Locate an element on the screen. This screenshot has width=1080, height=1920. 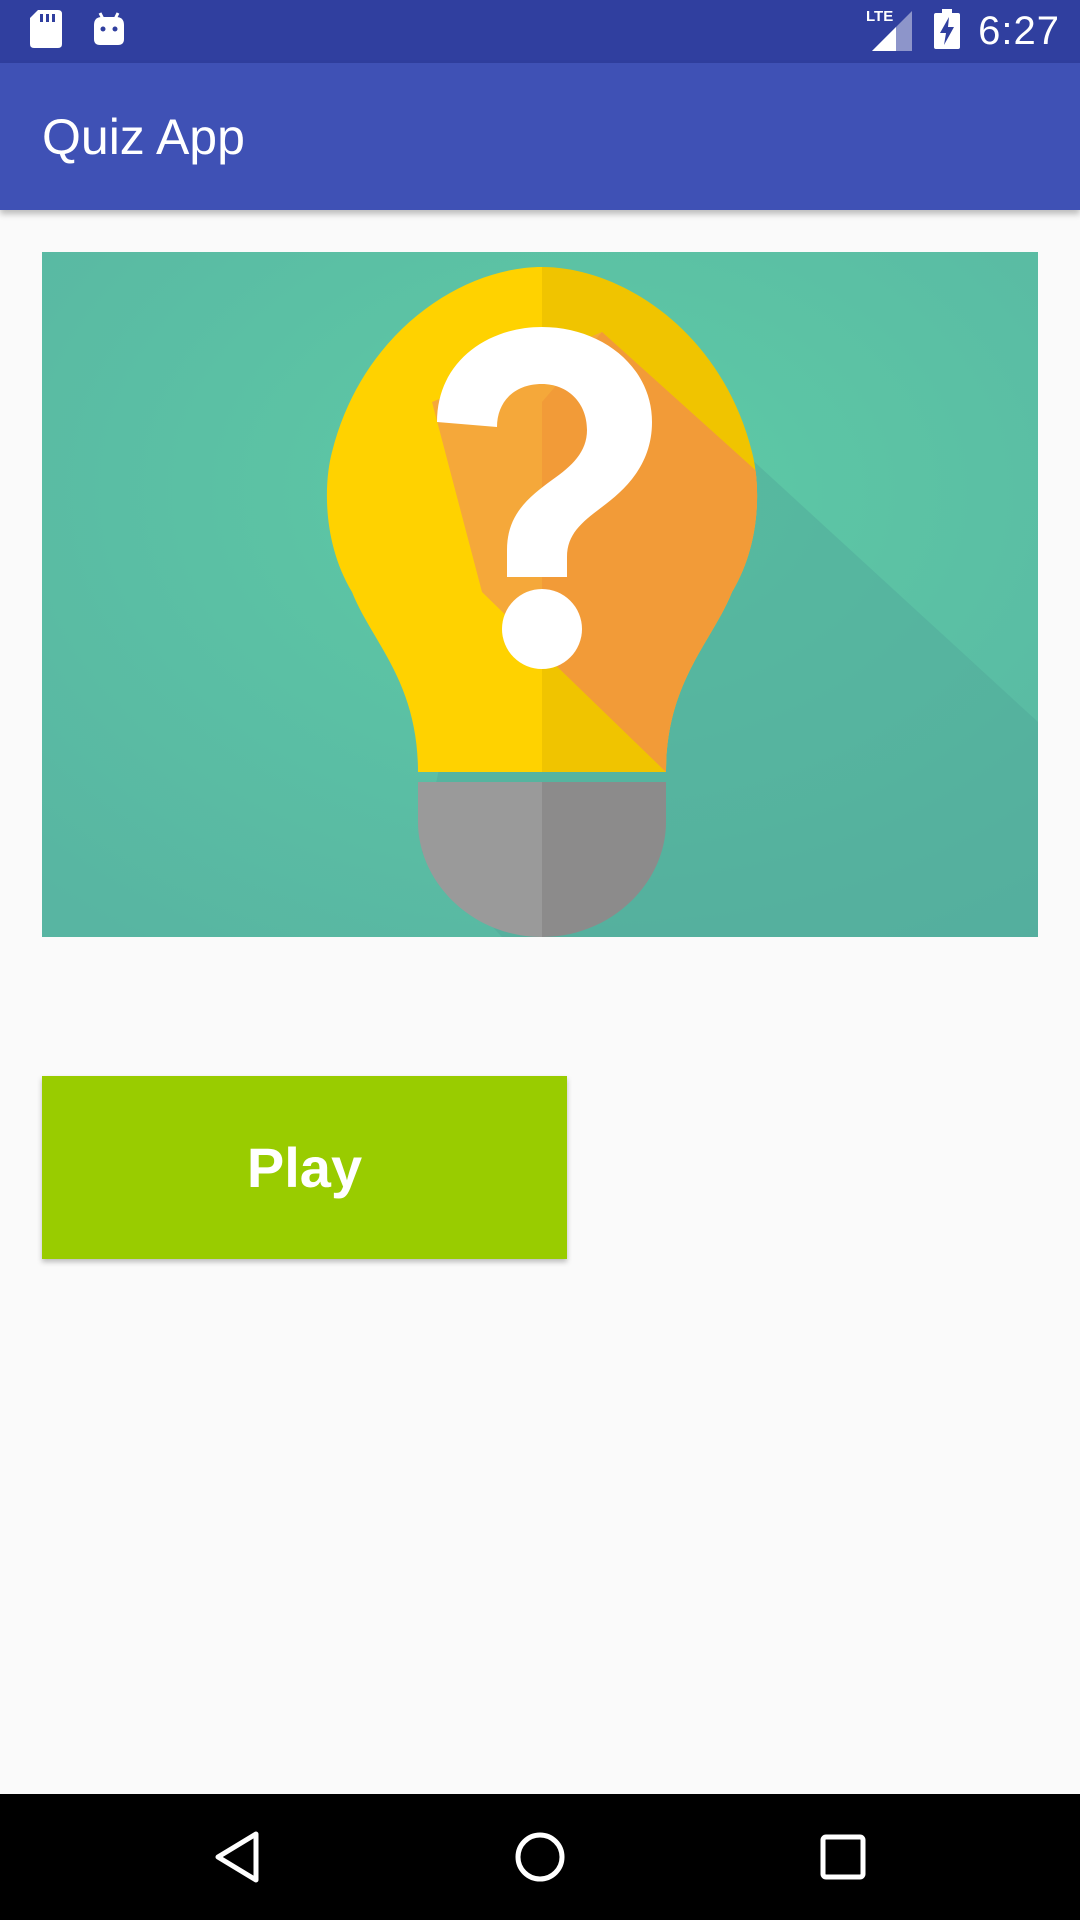
sd-card-icon is located at coordinates (46, 31).